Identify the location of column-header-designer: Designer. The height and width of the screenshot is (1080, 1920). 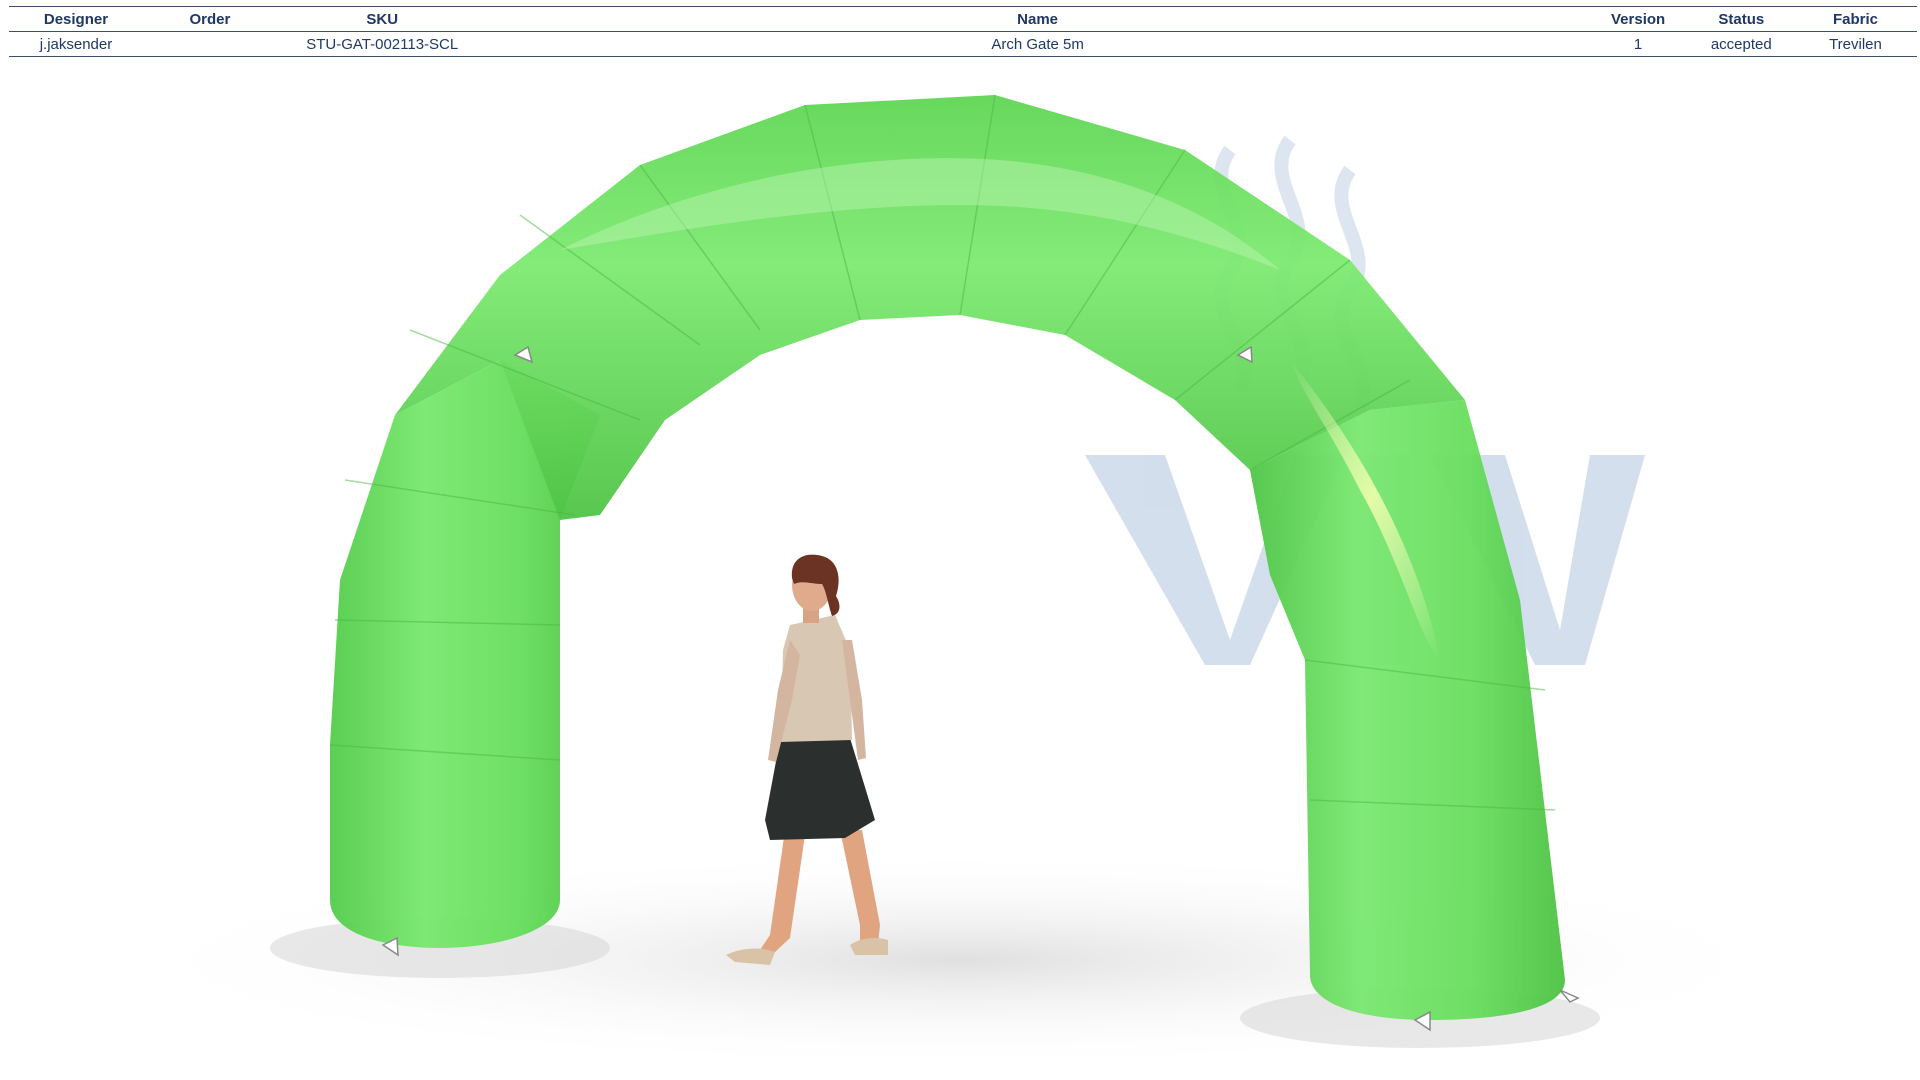
(76, 19).